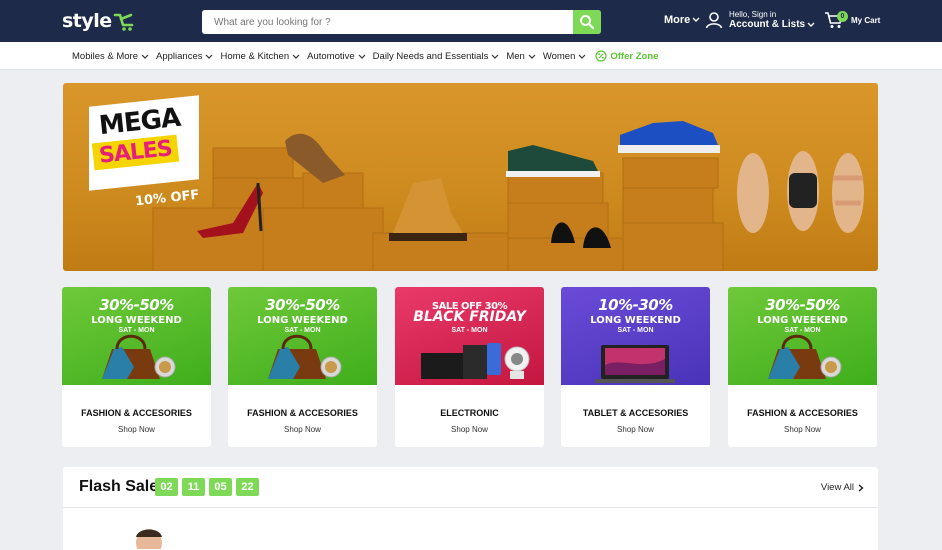 This screenshot has height=550, width=942. Describe the element at coordinates (220, 487) in the screenshot. I see `timer-minutes: 05` at that location.